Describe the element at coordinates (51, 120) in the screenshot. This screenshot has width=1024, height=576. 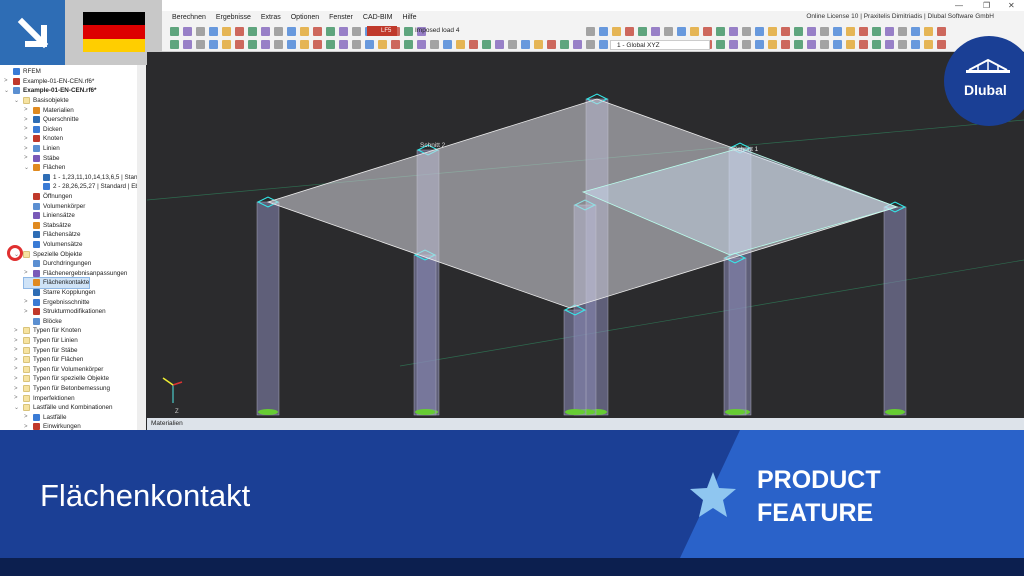
I see `tree-item: > Querschnitte` at that location.